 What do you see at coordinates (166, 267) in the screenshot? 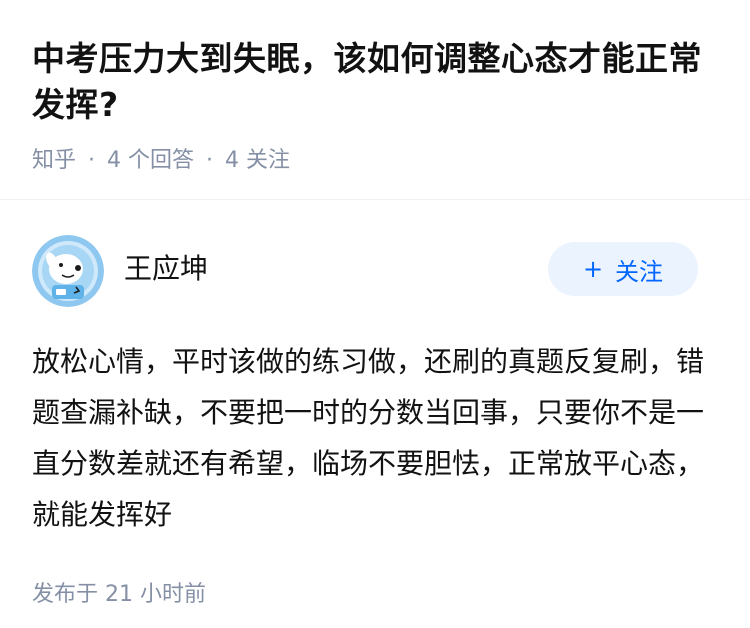
I see `author-name: 王应坤` at bounding box center [166, 267].